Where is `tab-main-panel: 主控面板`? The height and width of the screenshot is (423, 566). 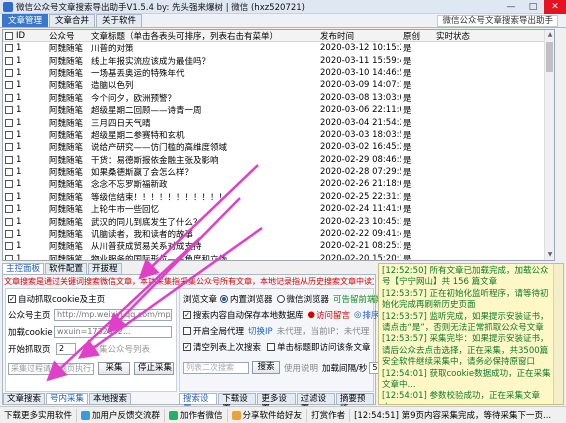 tab-main-panel: 主控面板 is located at coordinates (23, 268).